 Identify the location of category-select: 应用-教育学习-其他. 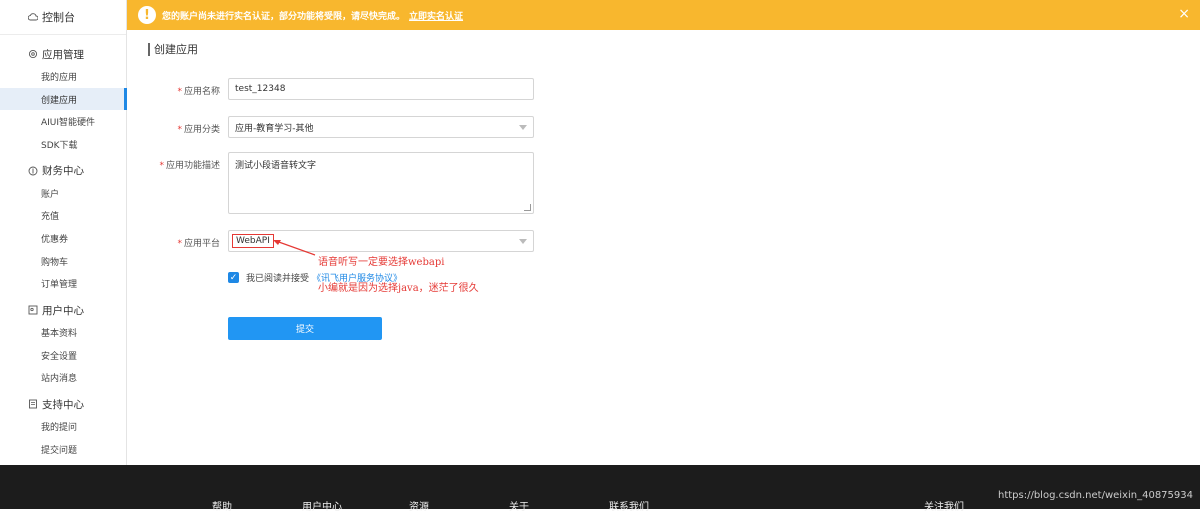
(381, 127).